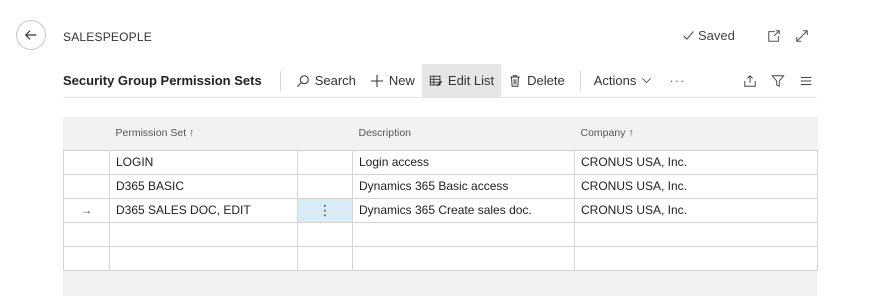 The height and width of the screenshot is (296, 871). I want to click on open-in-new-window-icon, so click(774, 36).